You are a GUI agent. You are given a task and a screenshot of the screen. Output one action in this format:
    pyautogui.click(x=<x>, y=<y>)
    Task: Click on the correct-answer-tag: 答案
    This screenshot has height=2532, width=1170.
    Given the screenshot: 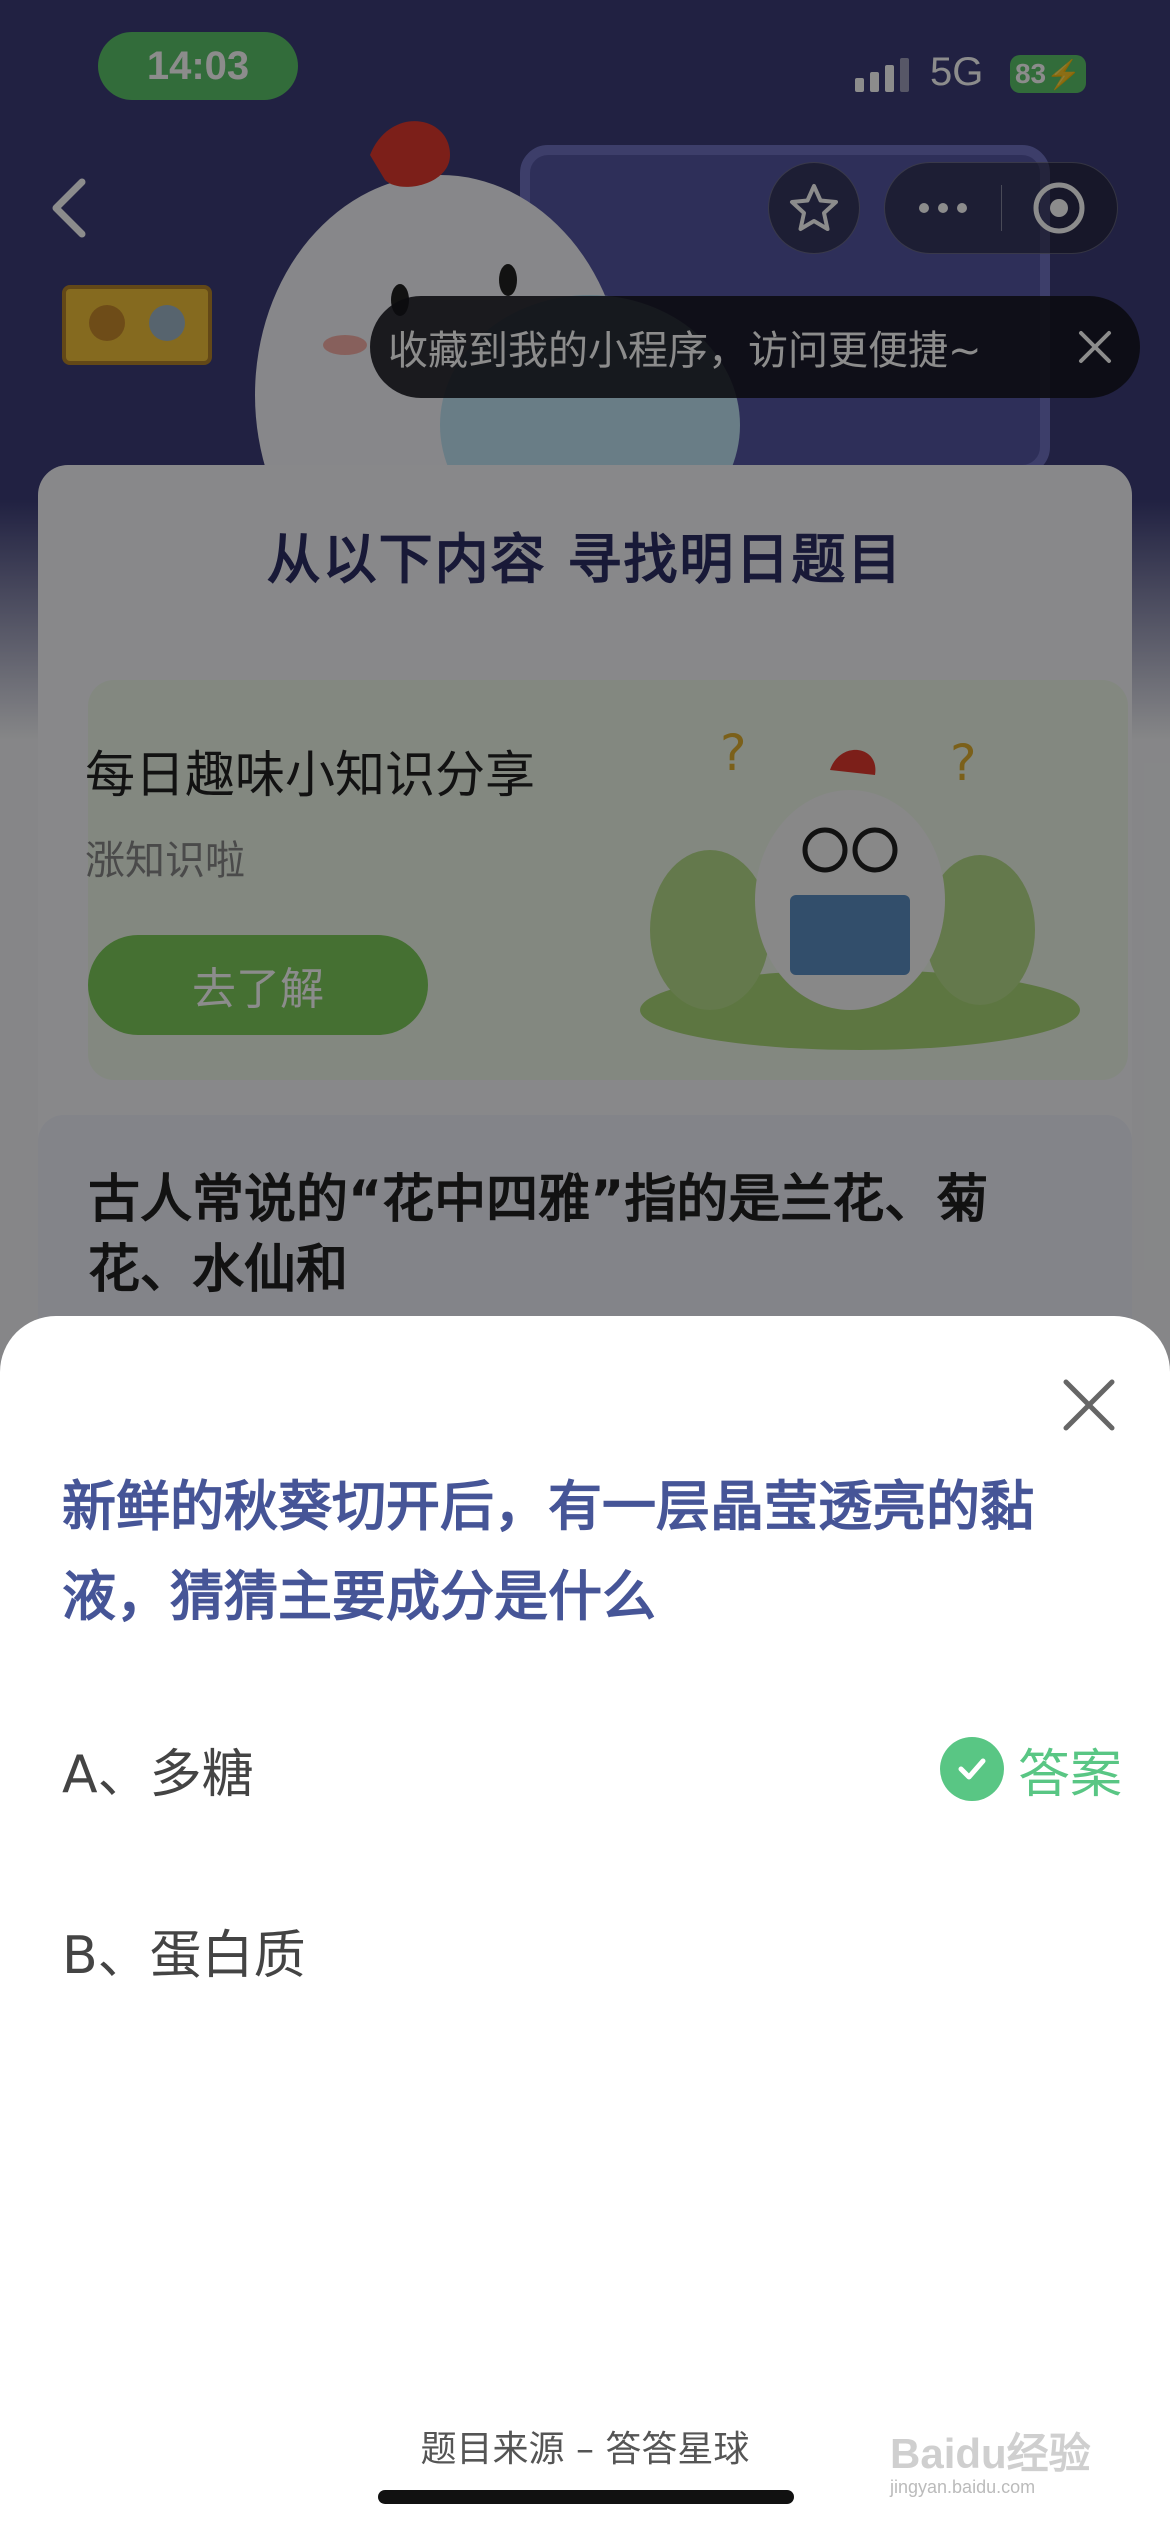 What is the action you would take?
    pyautogui.click(x=1030, y=1769)
    